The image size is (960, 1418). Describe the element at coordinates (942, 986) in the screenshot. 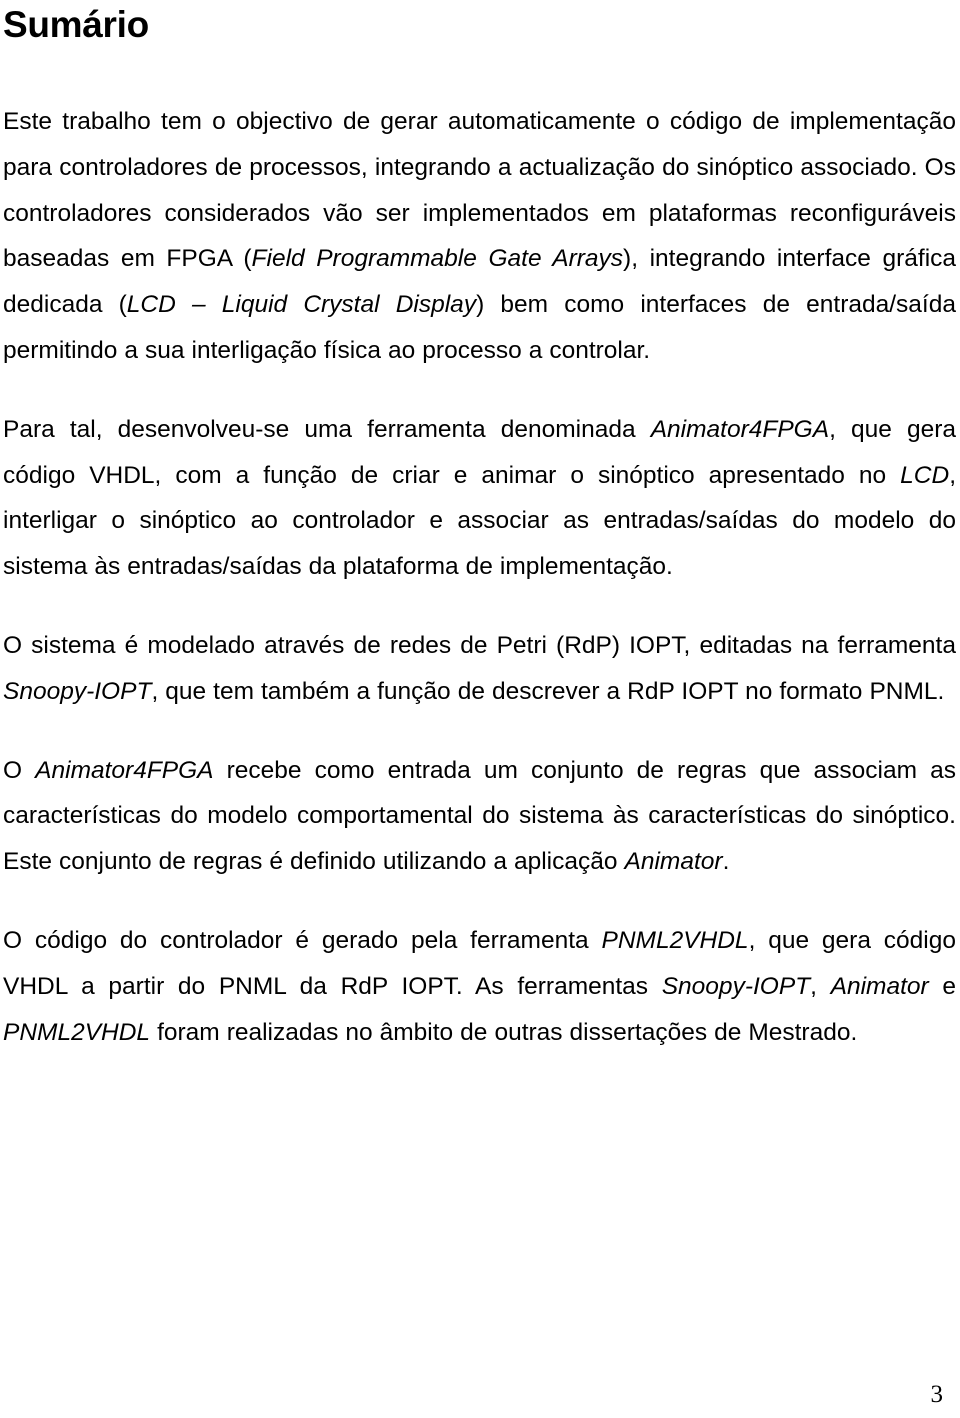

I see `text-run: e` at that location.